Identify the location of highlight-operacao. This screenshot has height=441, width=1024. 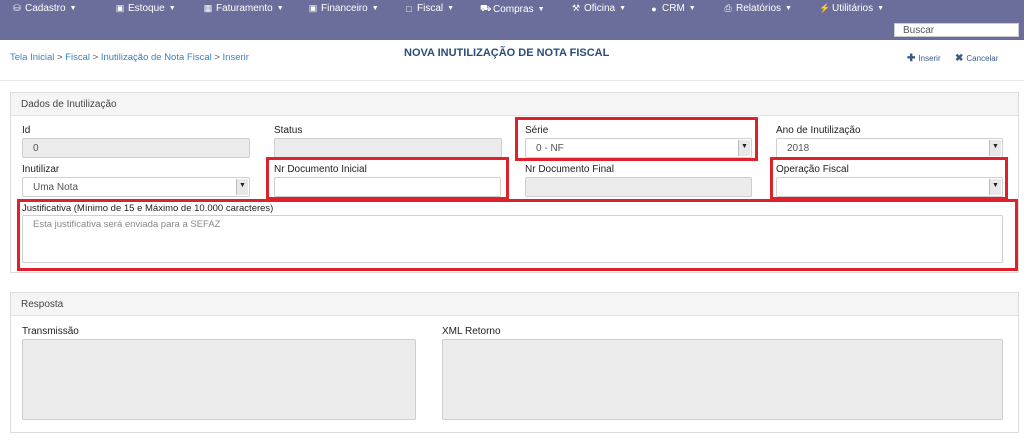
(889, 178).